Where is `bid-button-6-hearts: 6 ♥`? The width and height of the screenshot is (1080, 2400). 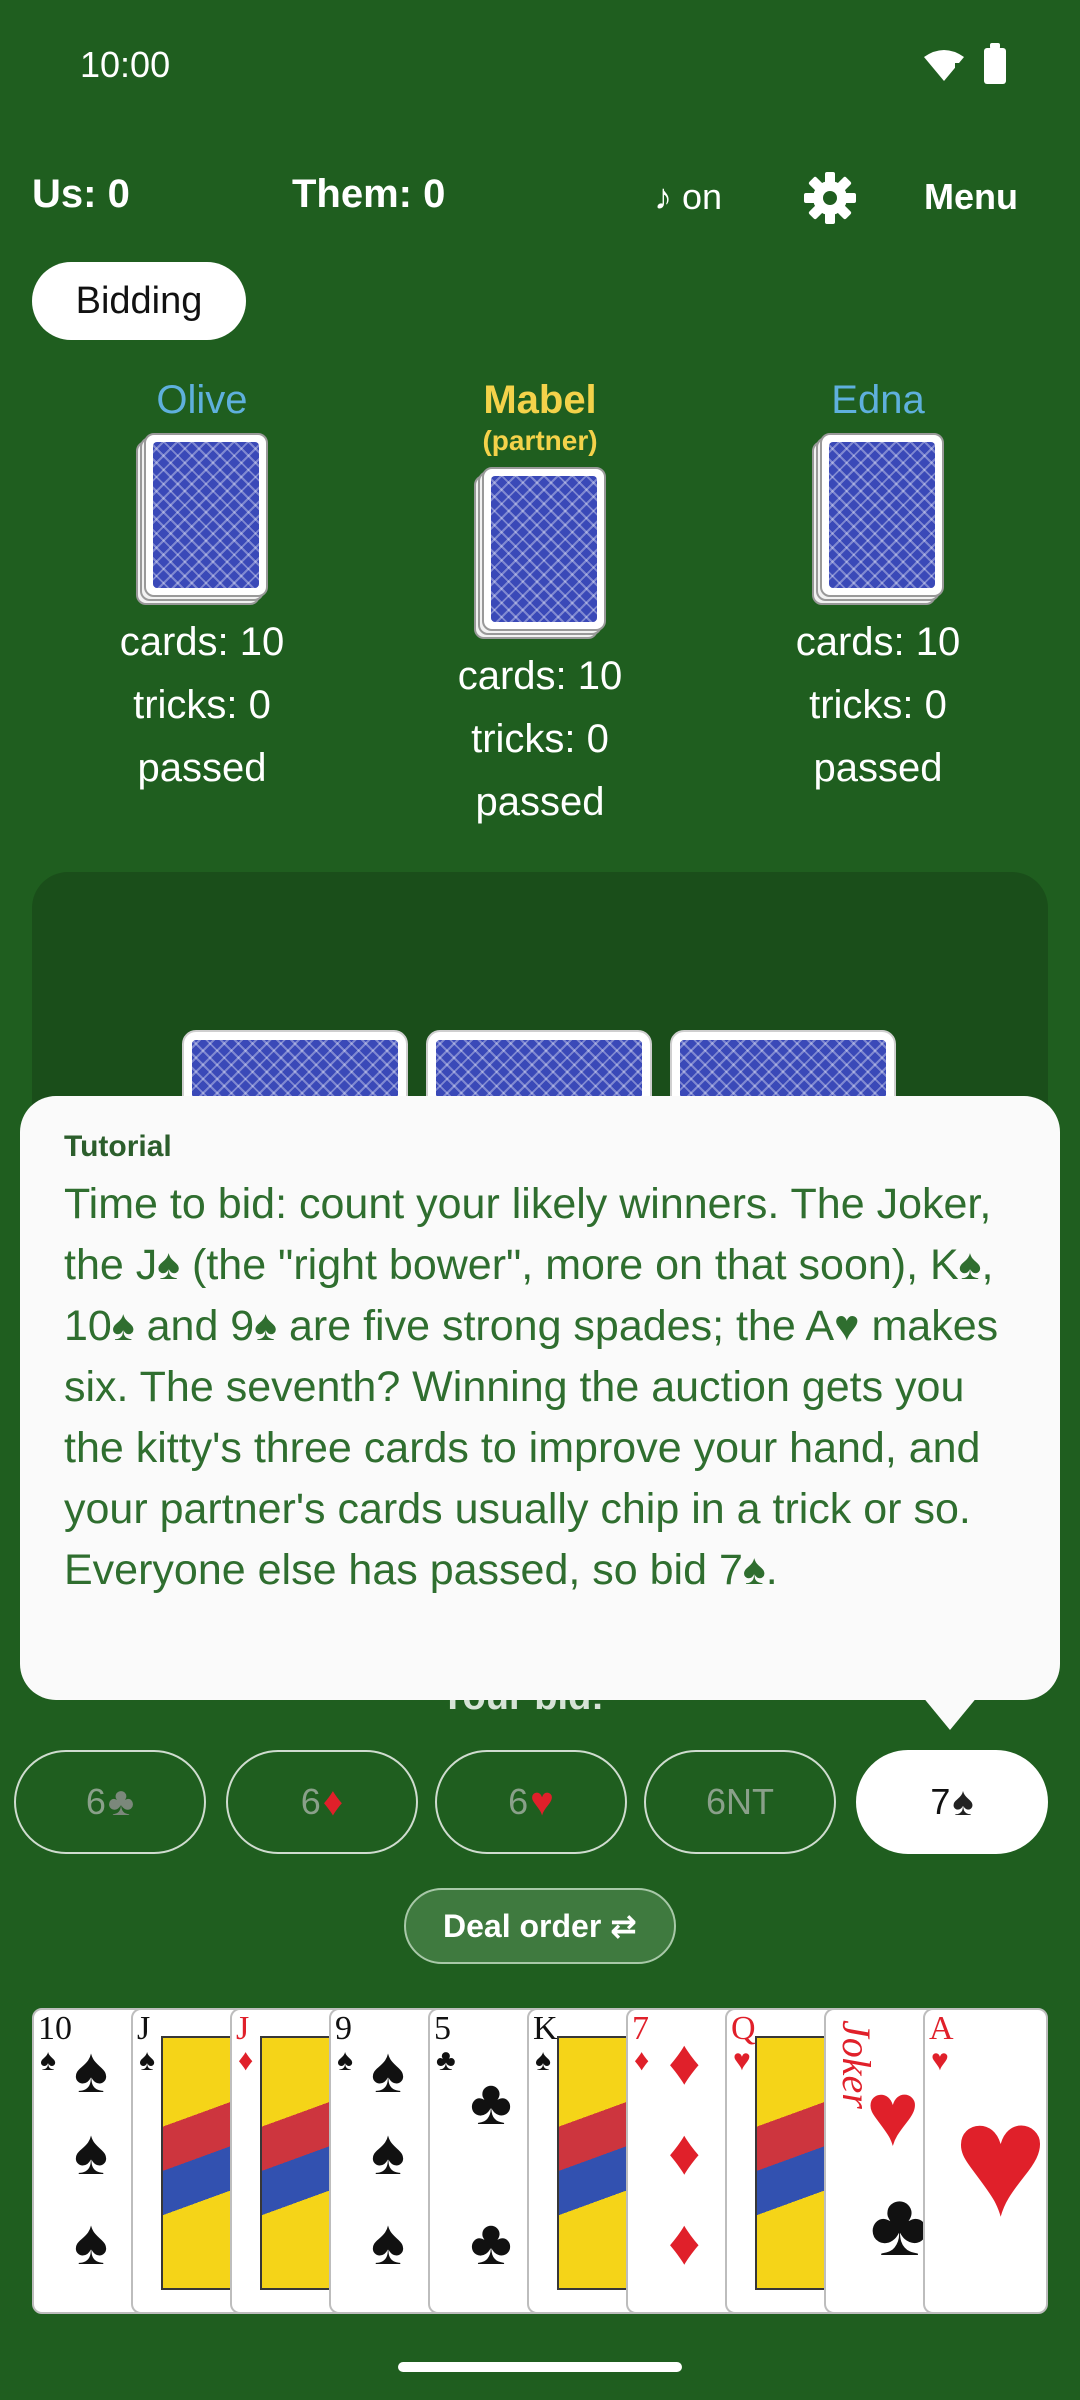
bid-button-6-hearts: 6 ♥ is located at coordinates (531, 1802).